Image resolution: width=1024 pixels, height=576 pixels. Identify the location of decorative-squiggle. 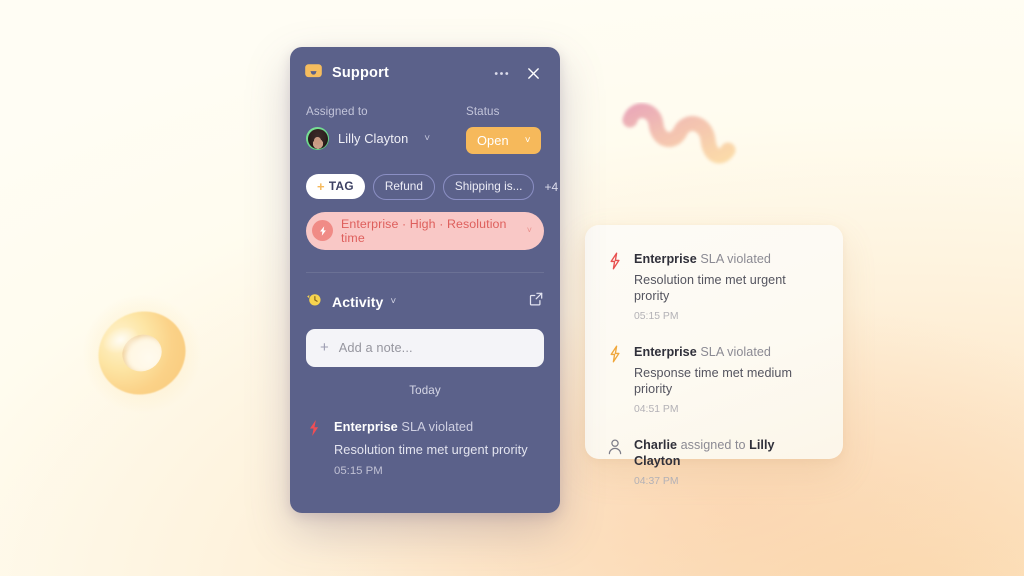
(679, 133).